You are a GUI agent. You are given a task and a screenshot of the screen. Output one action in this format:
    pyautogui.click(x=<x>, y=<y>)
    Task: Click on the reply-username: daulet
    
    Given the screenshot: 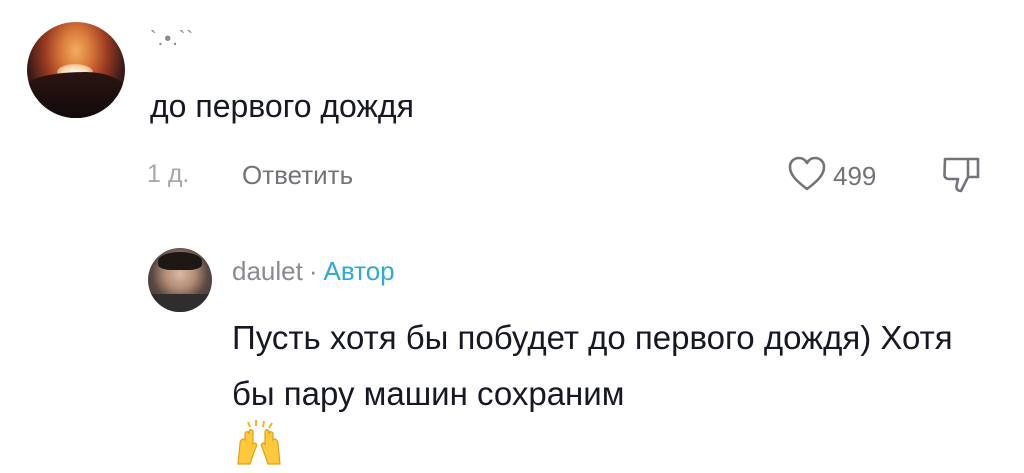 What is the action you would take?
    pyautogui.click(x=267, y=271)
    